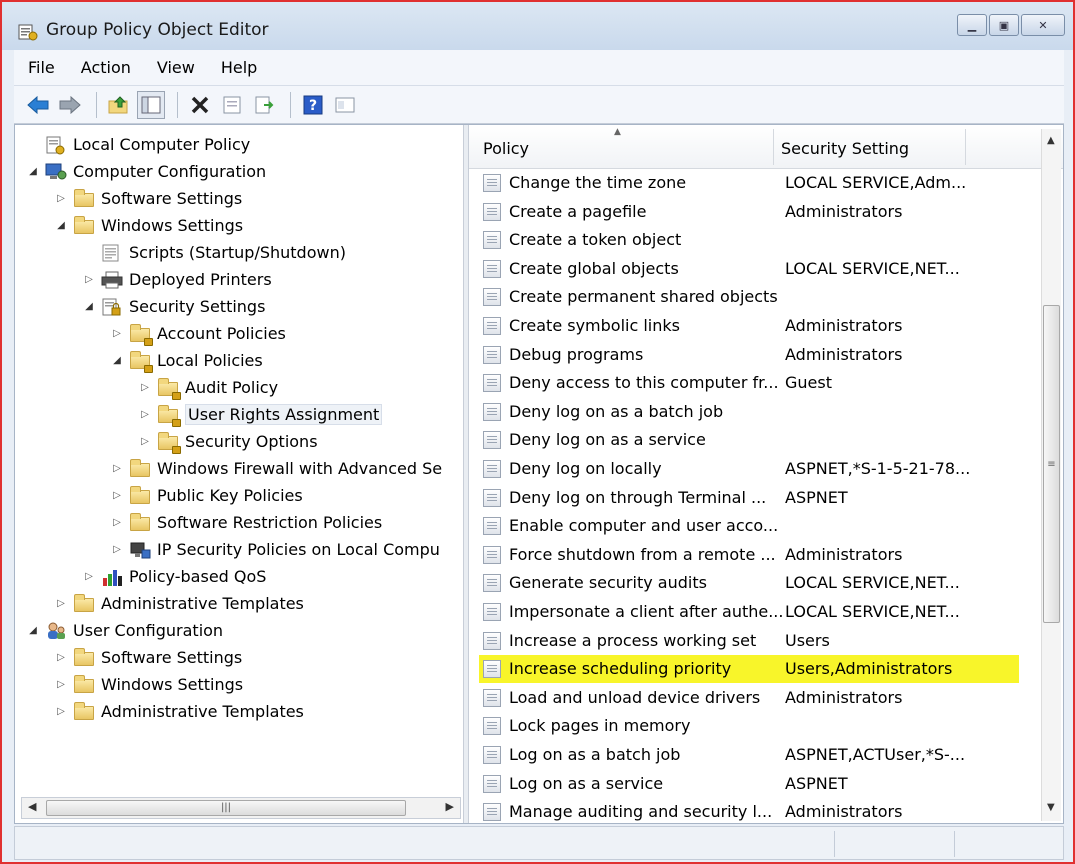 The width and height of the screenshot is (1075, 864). I want to click on tree-item: ◢ Security Settings, so click(173, 306).